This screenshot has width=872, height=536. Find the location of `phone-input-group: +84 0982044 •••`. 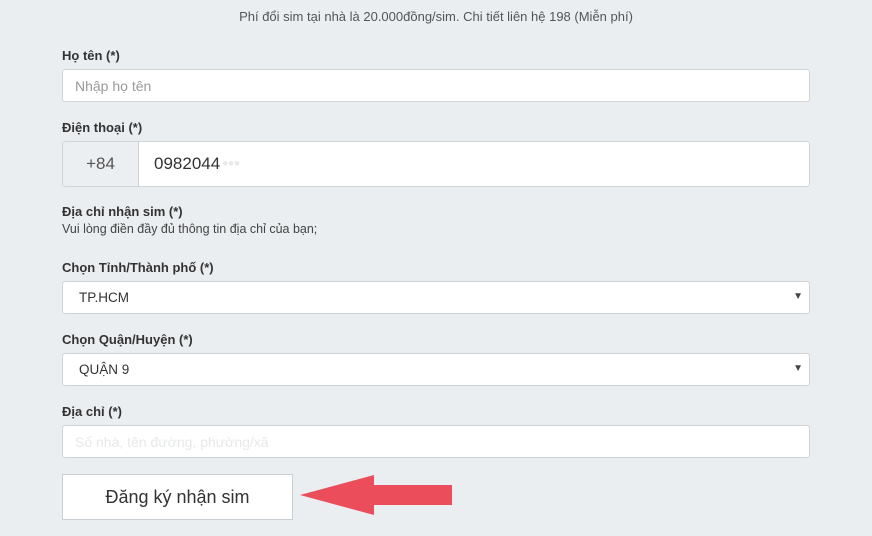

phone-input-group: +84 0982044 ••• is located at coordinates (436, 164).